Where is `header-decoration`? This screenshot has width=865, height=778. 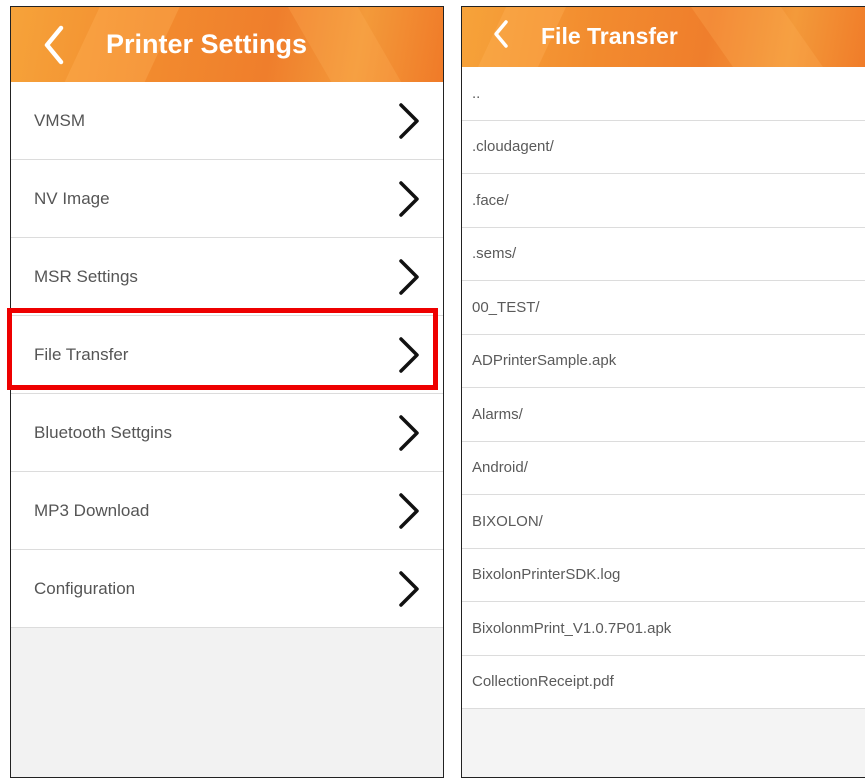
header-decoration is located at coordinates (757, 37).